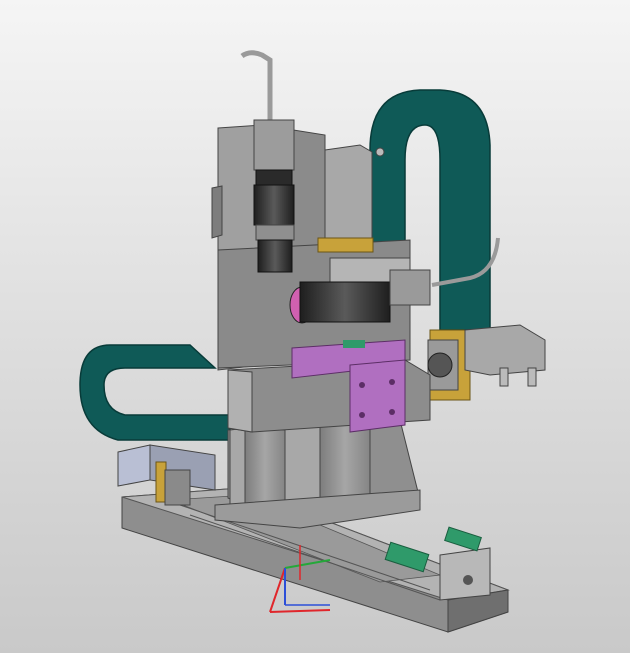 This screenshot has height=653, width=630. What do you see at coordinates (465, 574) in the screenshot?
I see `rail-end-block` at bounding box center [465, 574].